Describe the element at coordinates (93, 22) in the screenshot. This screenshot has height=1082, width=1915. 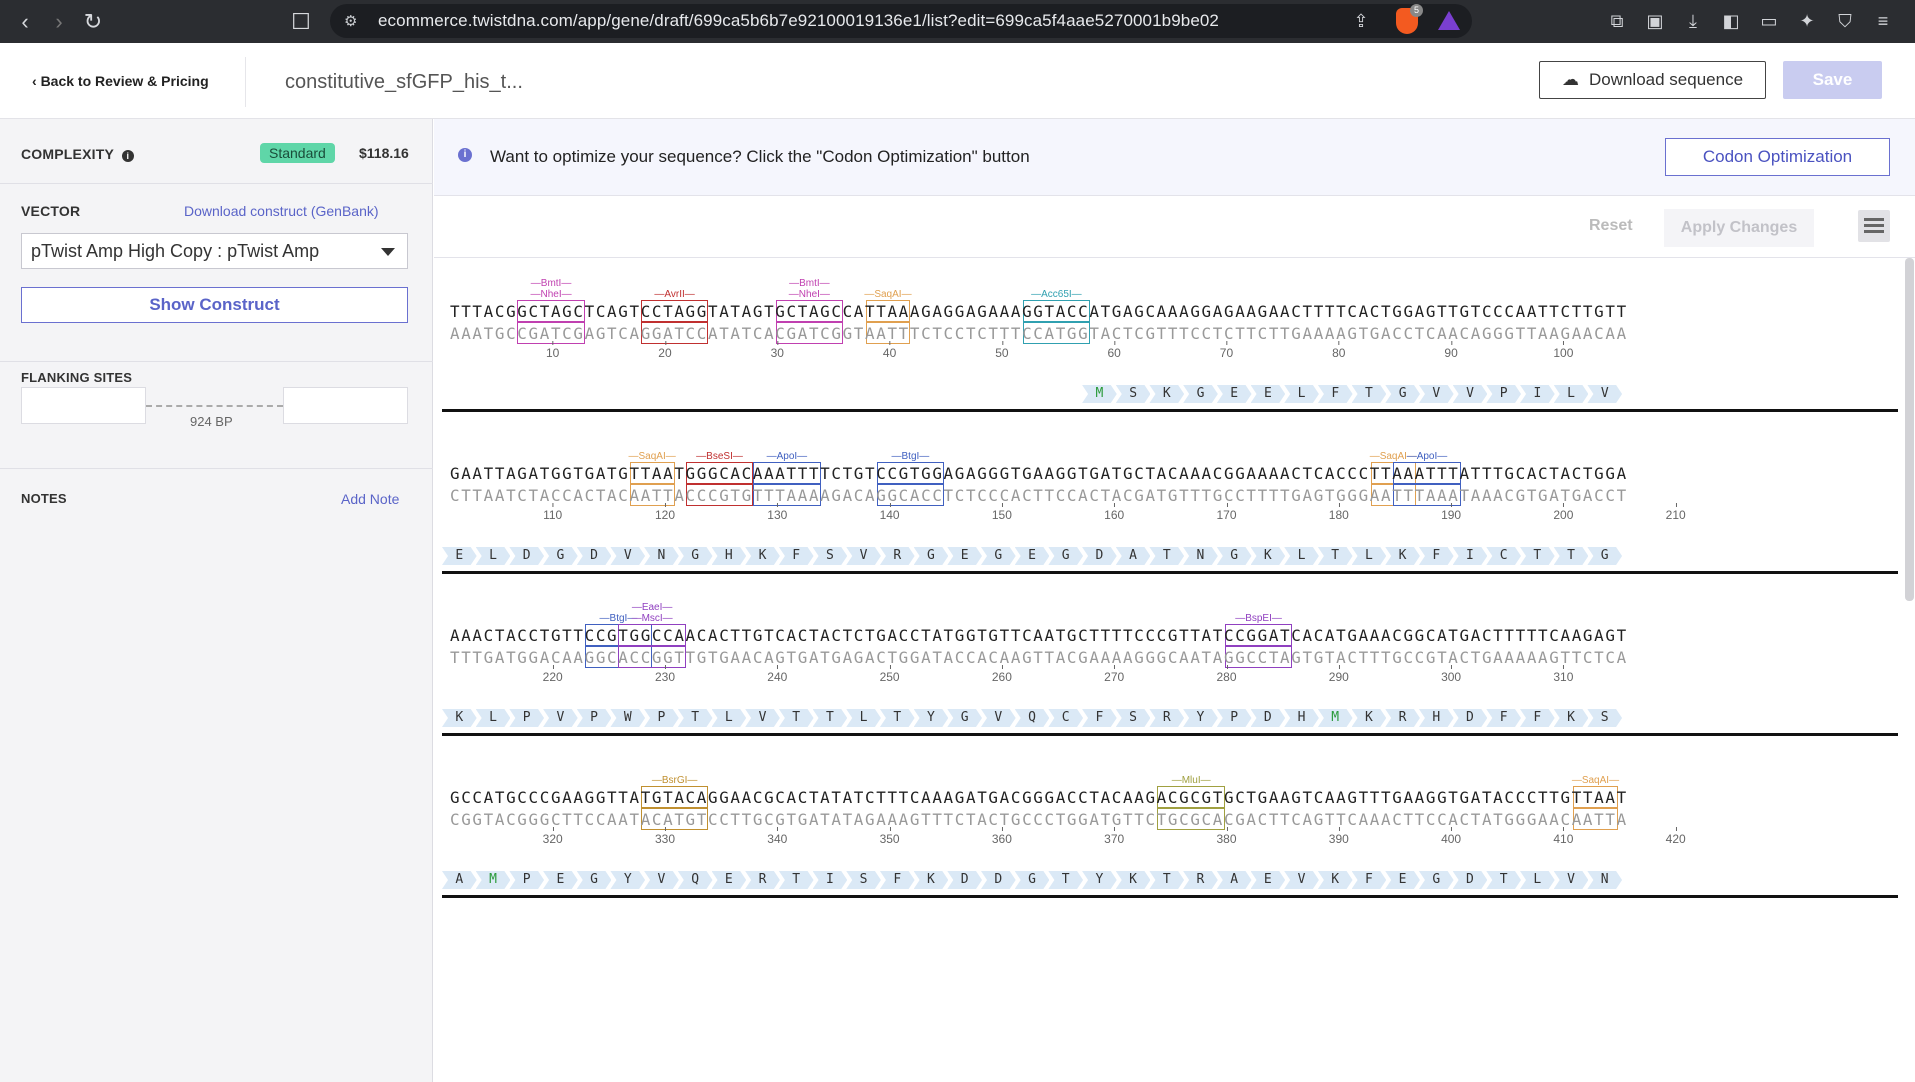
I see `reload-icon: ↻` at that location.